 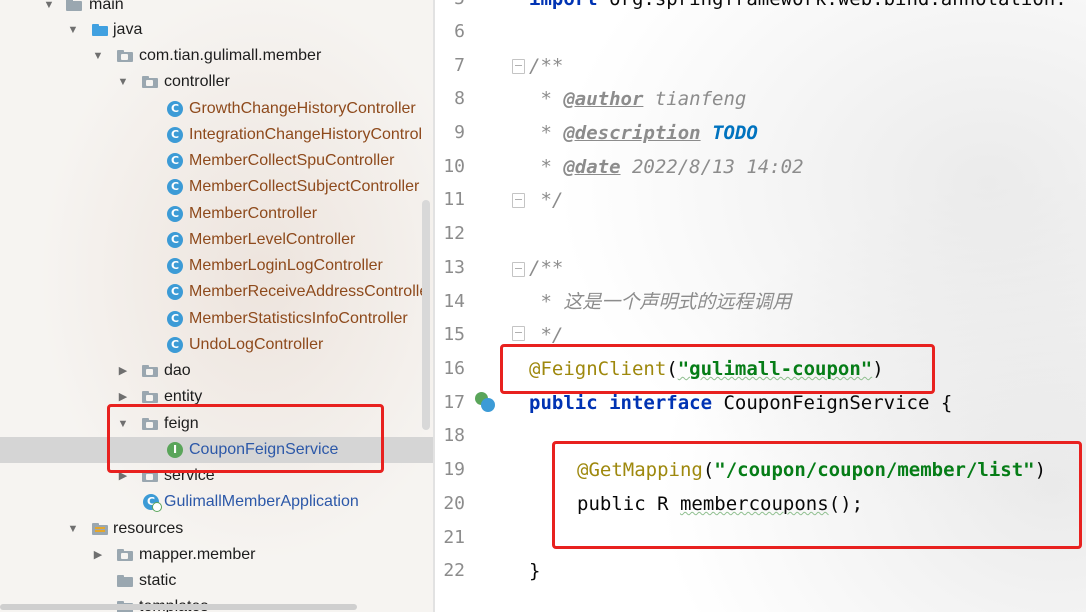 I want to click on tree-item-label: MemberCollectSubjectController, so click(x=304, y=186).